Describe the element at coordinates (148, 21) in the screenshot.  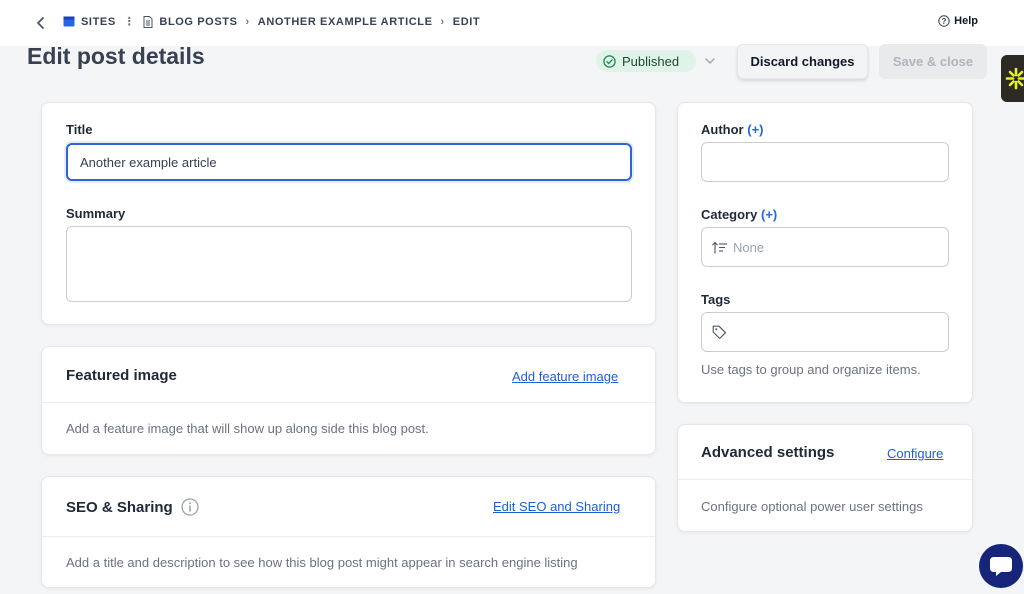
I see `document-icon` at that location.